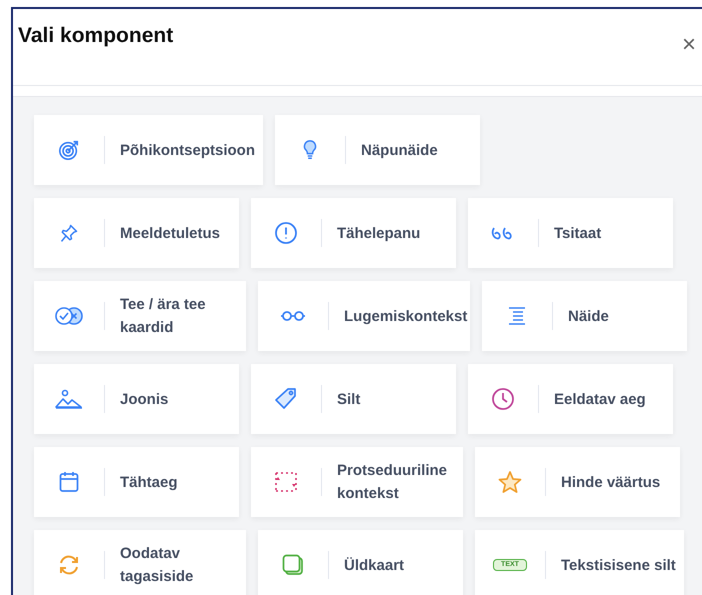 The image size is (702, 595). Describe the element at coordinates (286, 233) in the screenshot. I see `exclamation-icon` at that location.